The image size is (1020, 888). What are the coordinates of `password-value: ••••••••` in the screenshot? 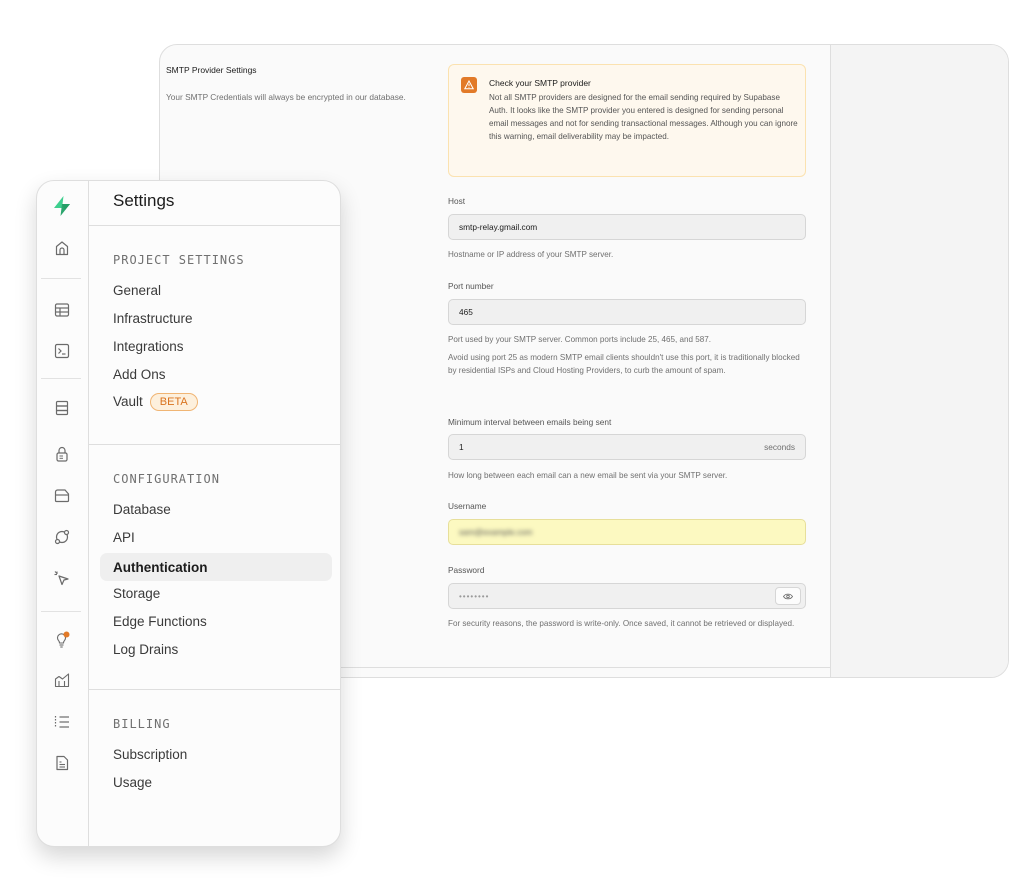 It's located at (474, 596).